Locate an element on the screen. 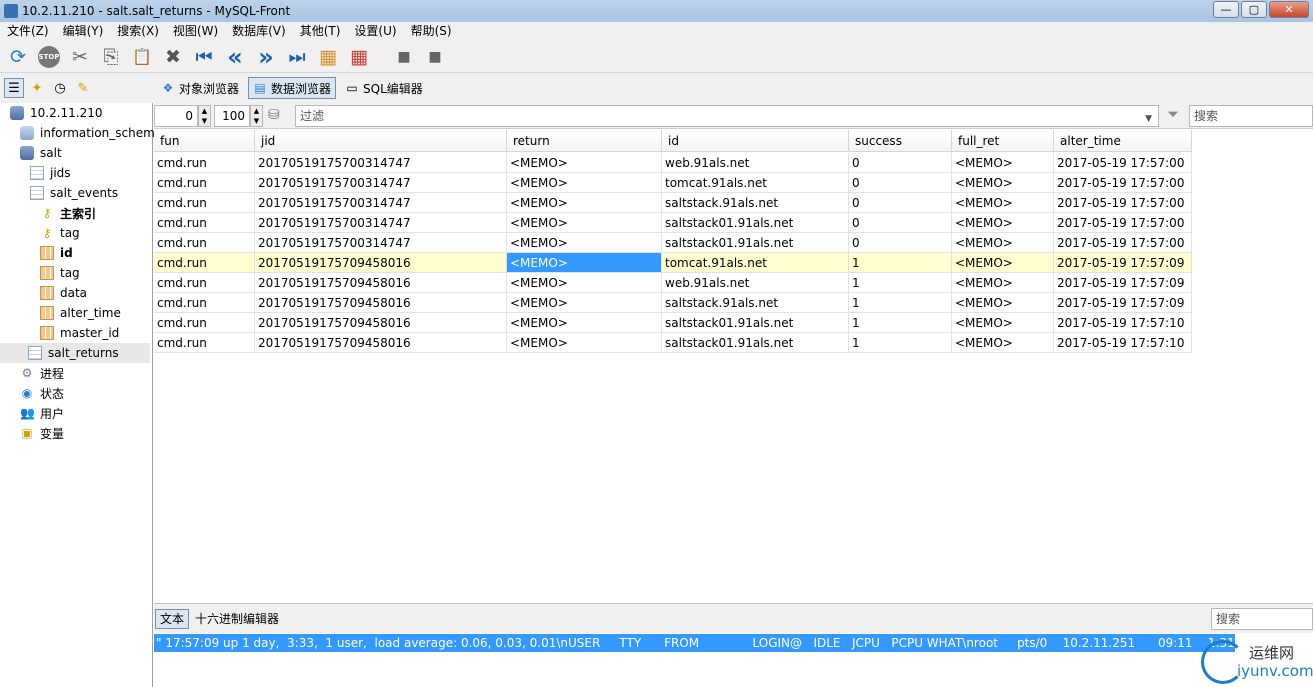 The width and height of the screenshot is (1313, 687). tree-db-information-schema: information_schem is located at coordinates (87, 133).